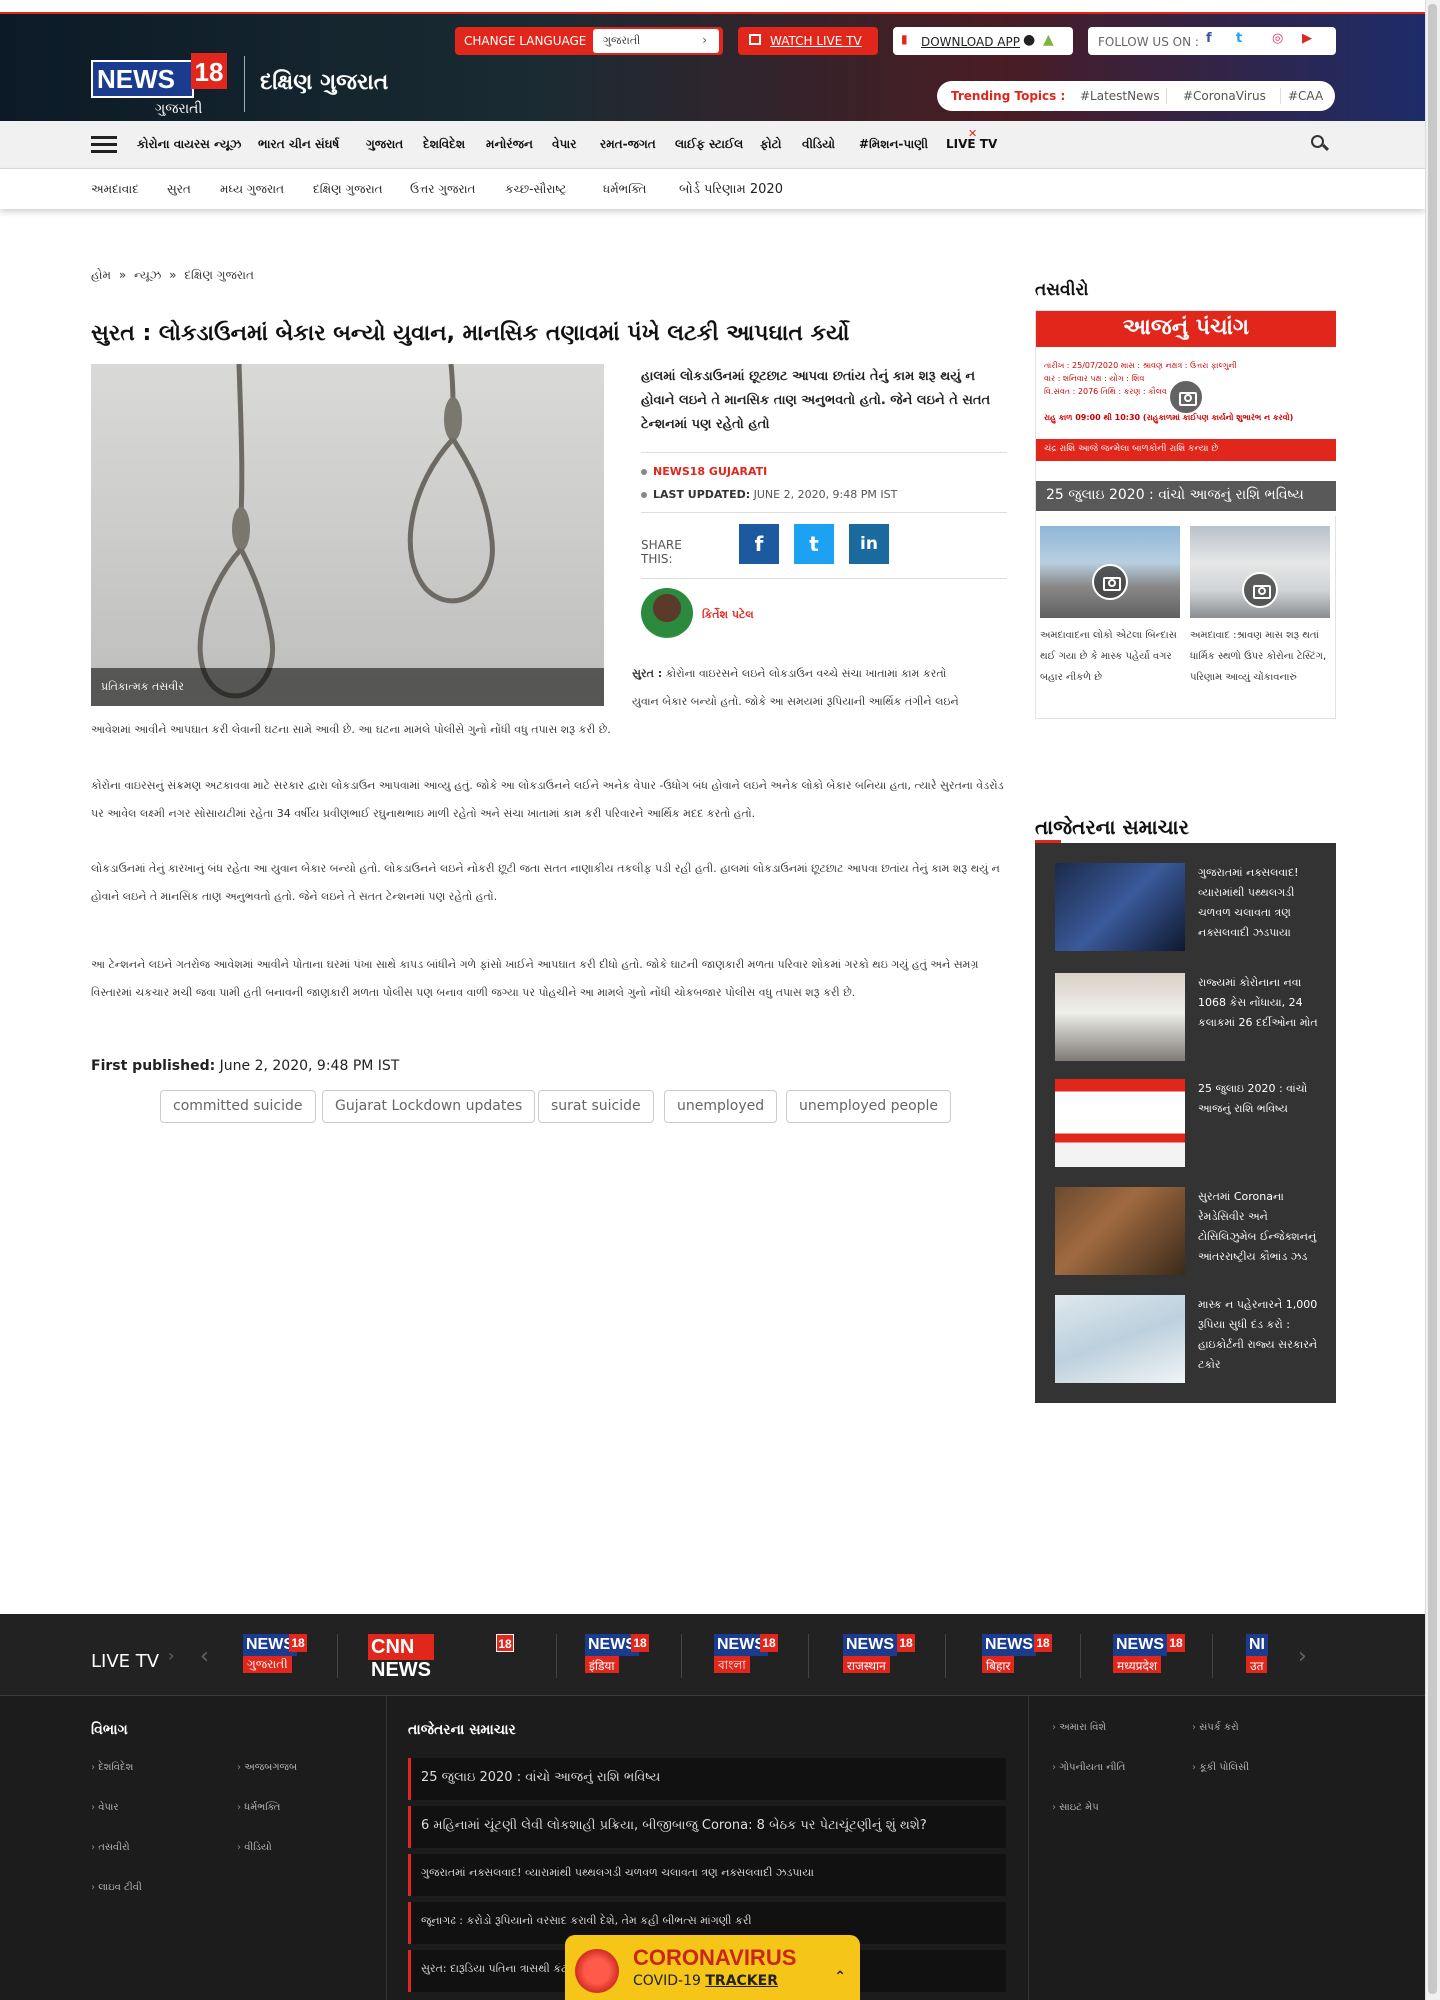  Describe the element at coordinates (1120, 1123) in the screenshot. I see `news-thumbnail` at that location.